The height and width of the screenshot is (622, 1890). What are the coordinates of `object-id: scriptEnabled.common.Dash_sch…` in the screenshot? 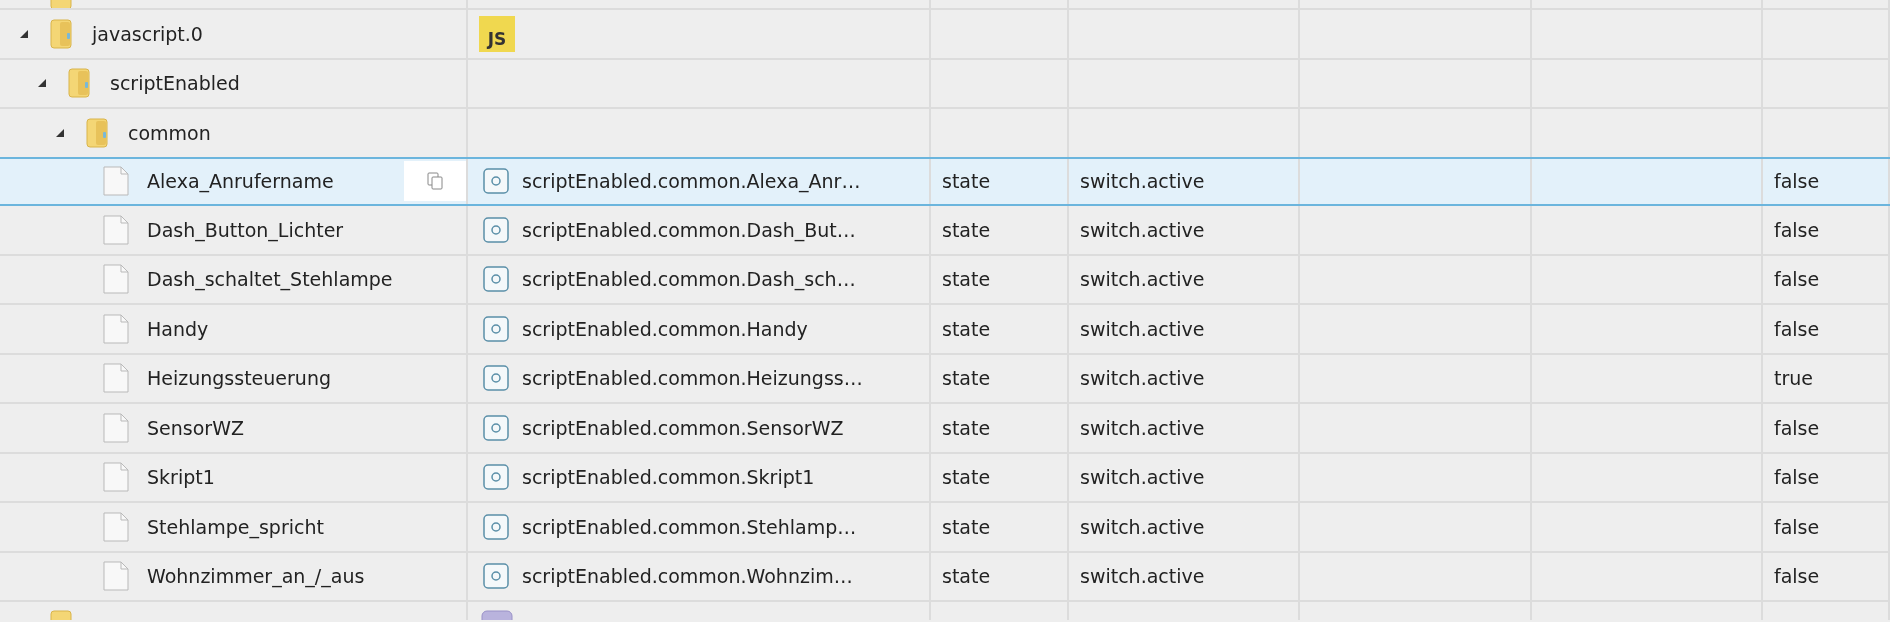 It's located at (689, 279).